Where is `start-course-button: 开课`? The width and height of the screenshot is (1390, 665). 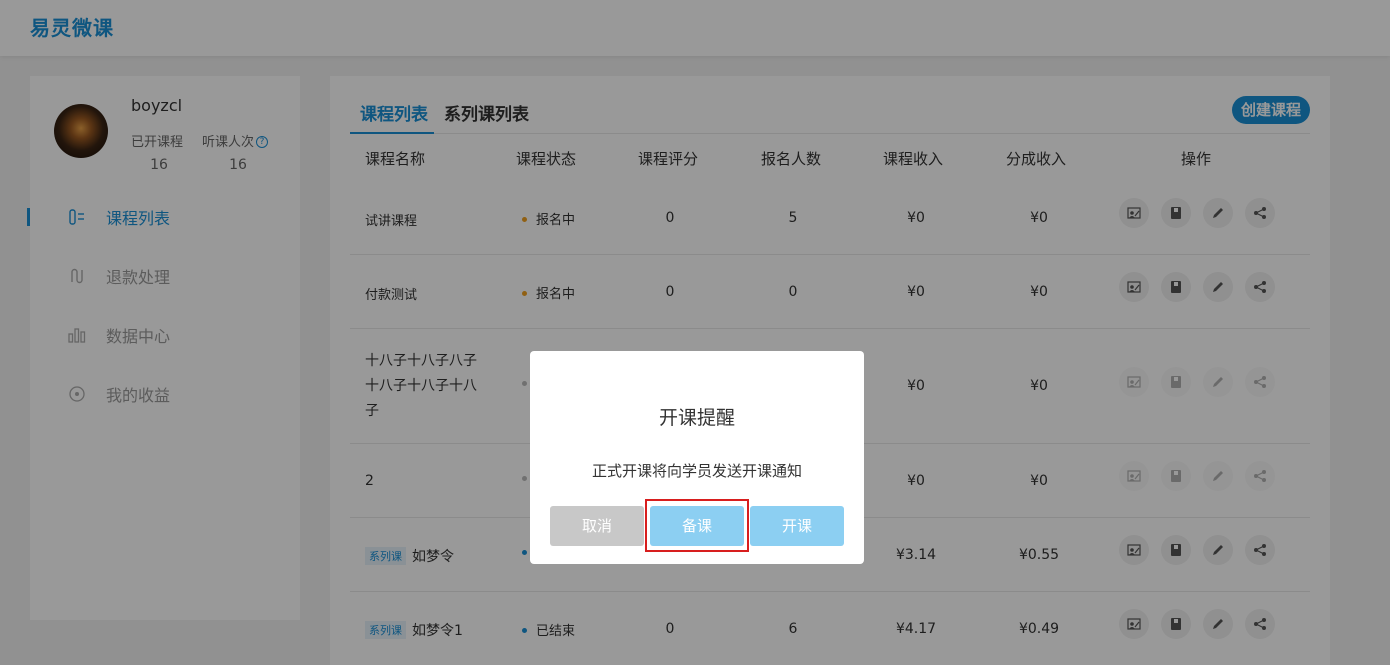
start-course-button: 开课 is located at coordinates (797, 526).